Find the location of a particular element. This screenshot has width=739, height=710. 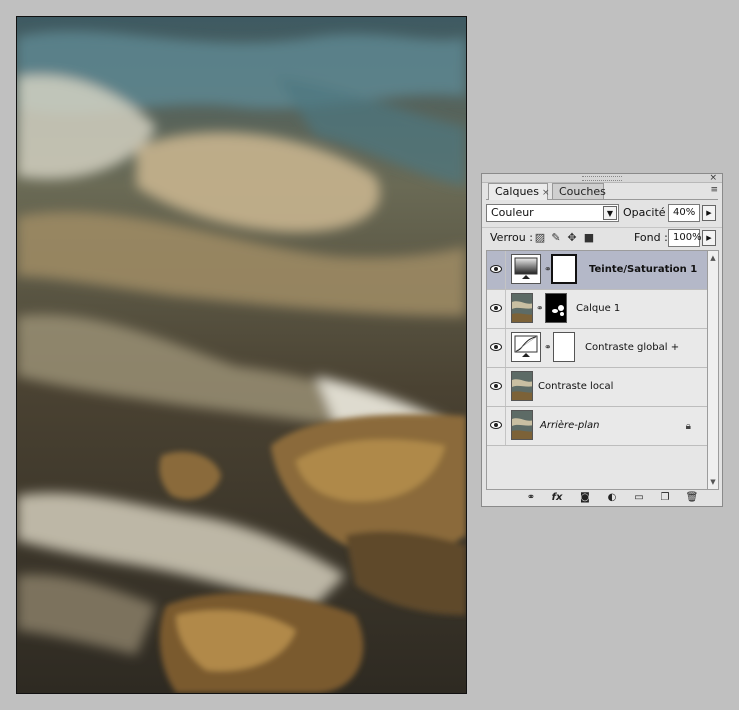

panel-tabs: Calques × Couches is located at coordinates (602, 191).